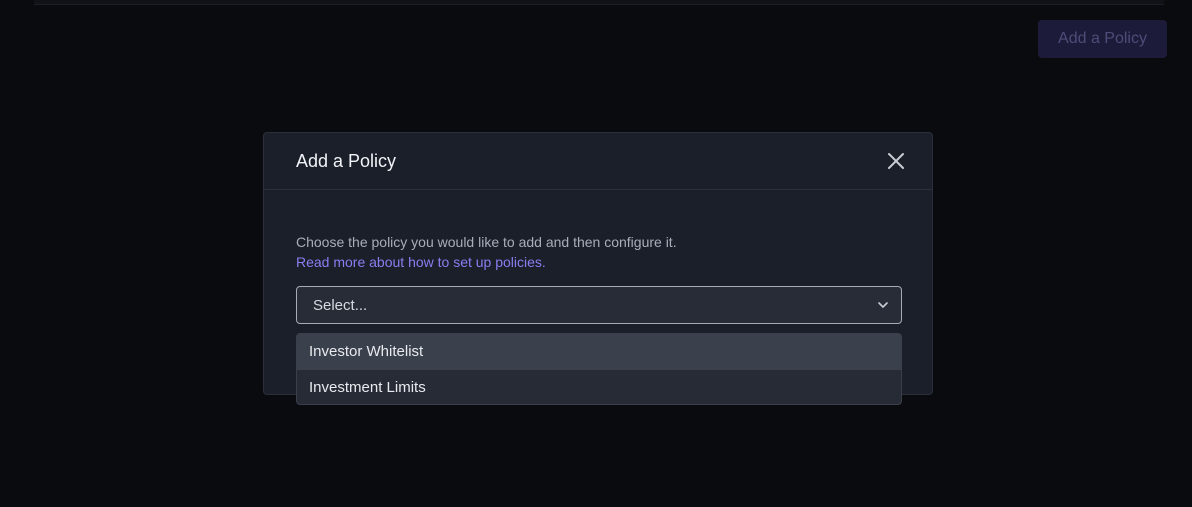  Describe the element at coordinates (421, 262) in the screenshot. I see `help-link: Read more about how to set up policies.` at that location.